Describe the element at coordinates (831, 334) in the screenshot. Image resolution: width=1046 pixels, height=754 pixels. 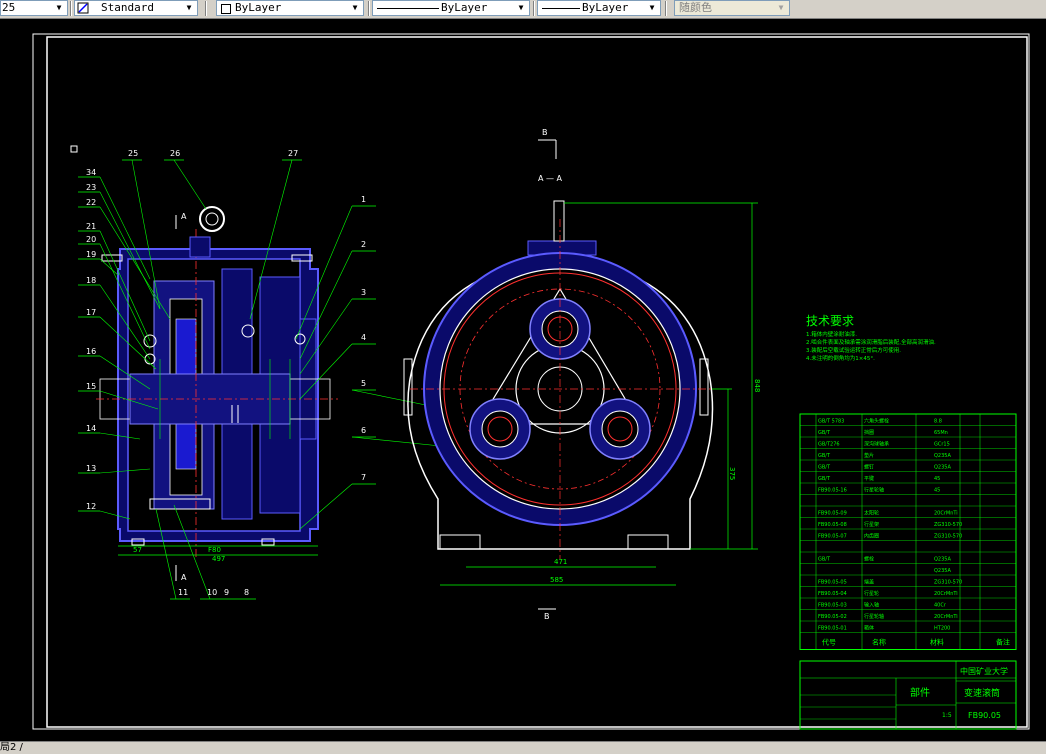
I see `tech-line: 1.箱体内壁涂耐油漆.` at that location.